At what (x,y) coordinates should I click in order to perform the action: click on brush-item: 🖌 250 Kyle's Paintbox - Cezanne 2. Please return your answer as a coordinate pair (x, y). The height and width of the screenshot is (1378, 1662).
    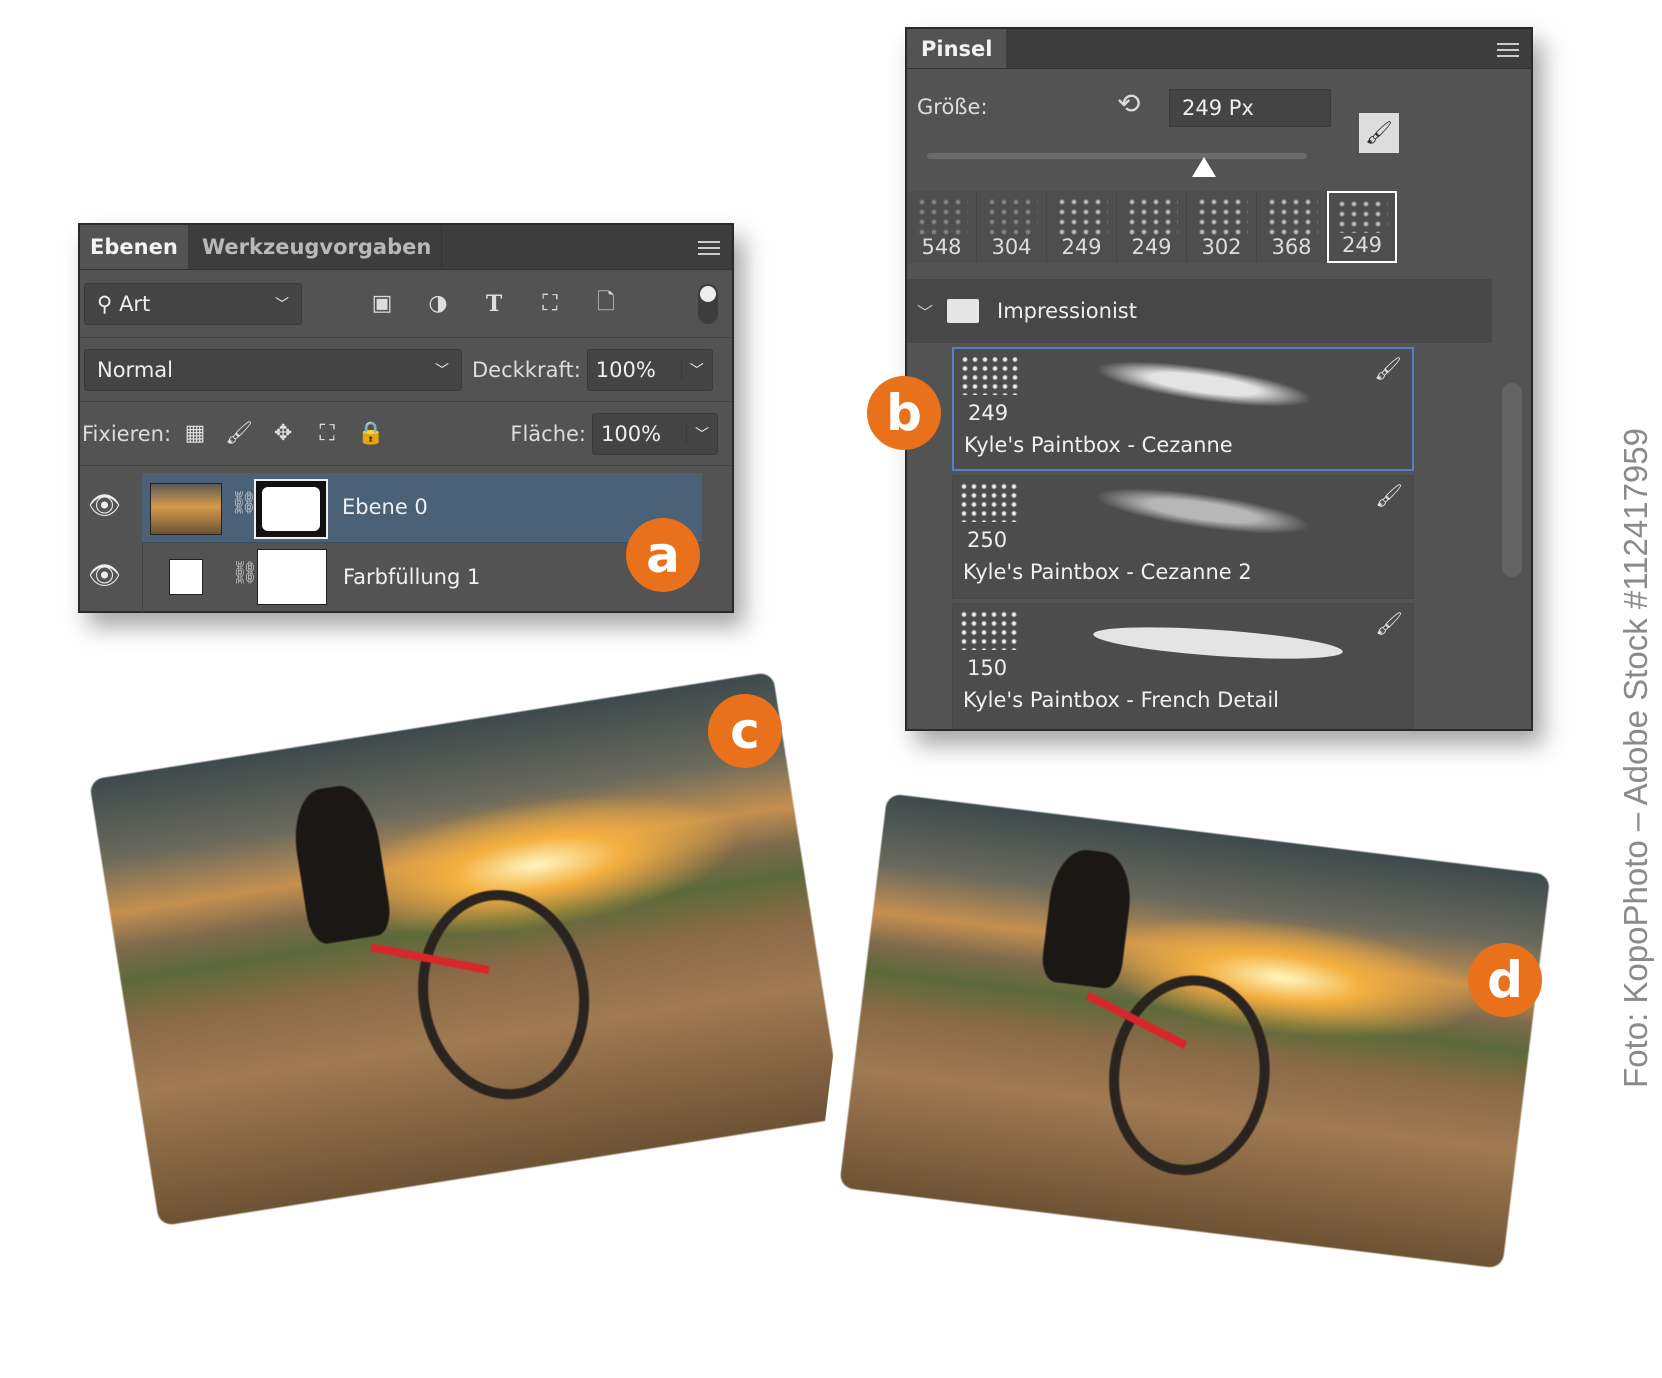
    Looking at the image, I should click on (1183, 537).